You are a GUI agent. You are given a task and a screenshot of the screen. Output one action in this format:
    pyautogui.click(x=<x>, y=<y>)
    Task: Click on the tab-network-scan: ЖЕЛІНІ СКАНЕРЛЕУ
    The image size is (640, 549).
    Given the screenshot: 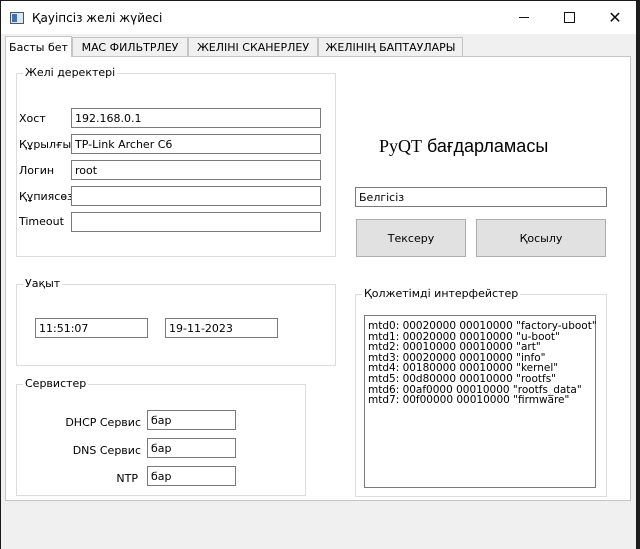 What is the action you would take?
    pyautogui.click(x=253, y=46)
    